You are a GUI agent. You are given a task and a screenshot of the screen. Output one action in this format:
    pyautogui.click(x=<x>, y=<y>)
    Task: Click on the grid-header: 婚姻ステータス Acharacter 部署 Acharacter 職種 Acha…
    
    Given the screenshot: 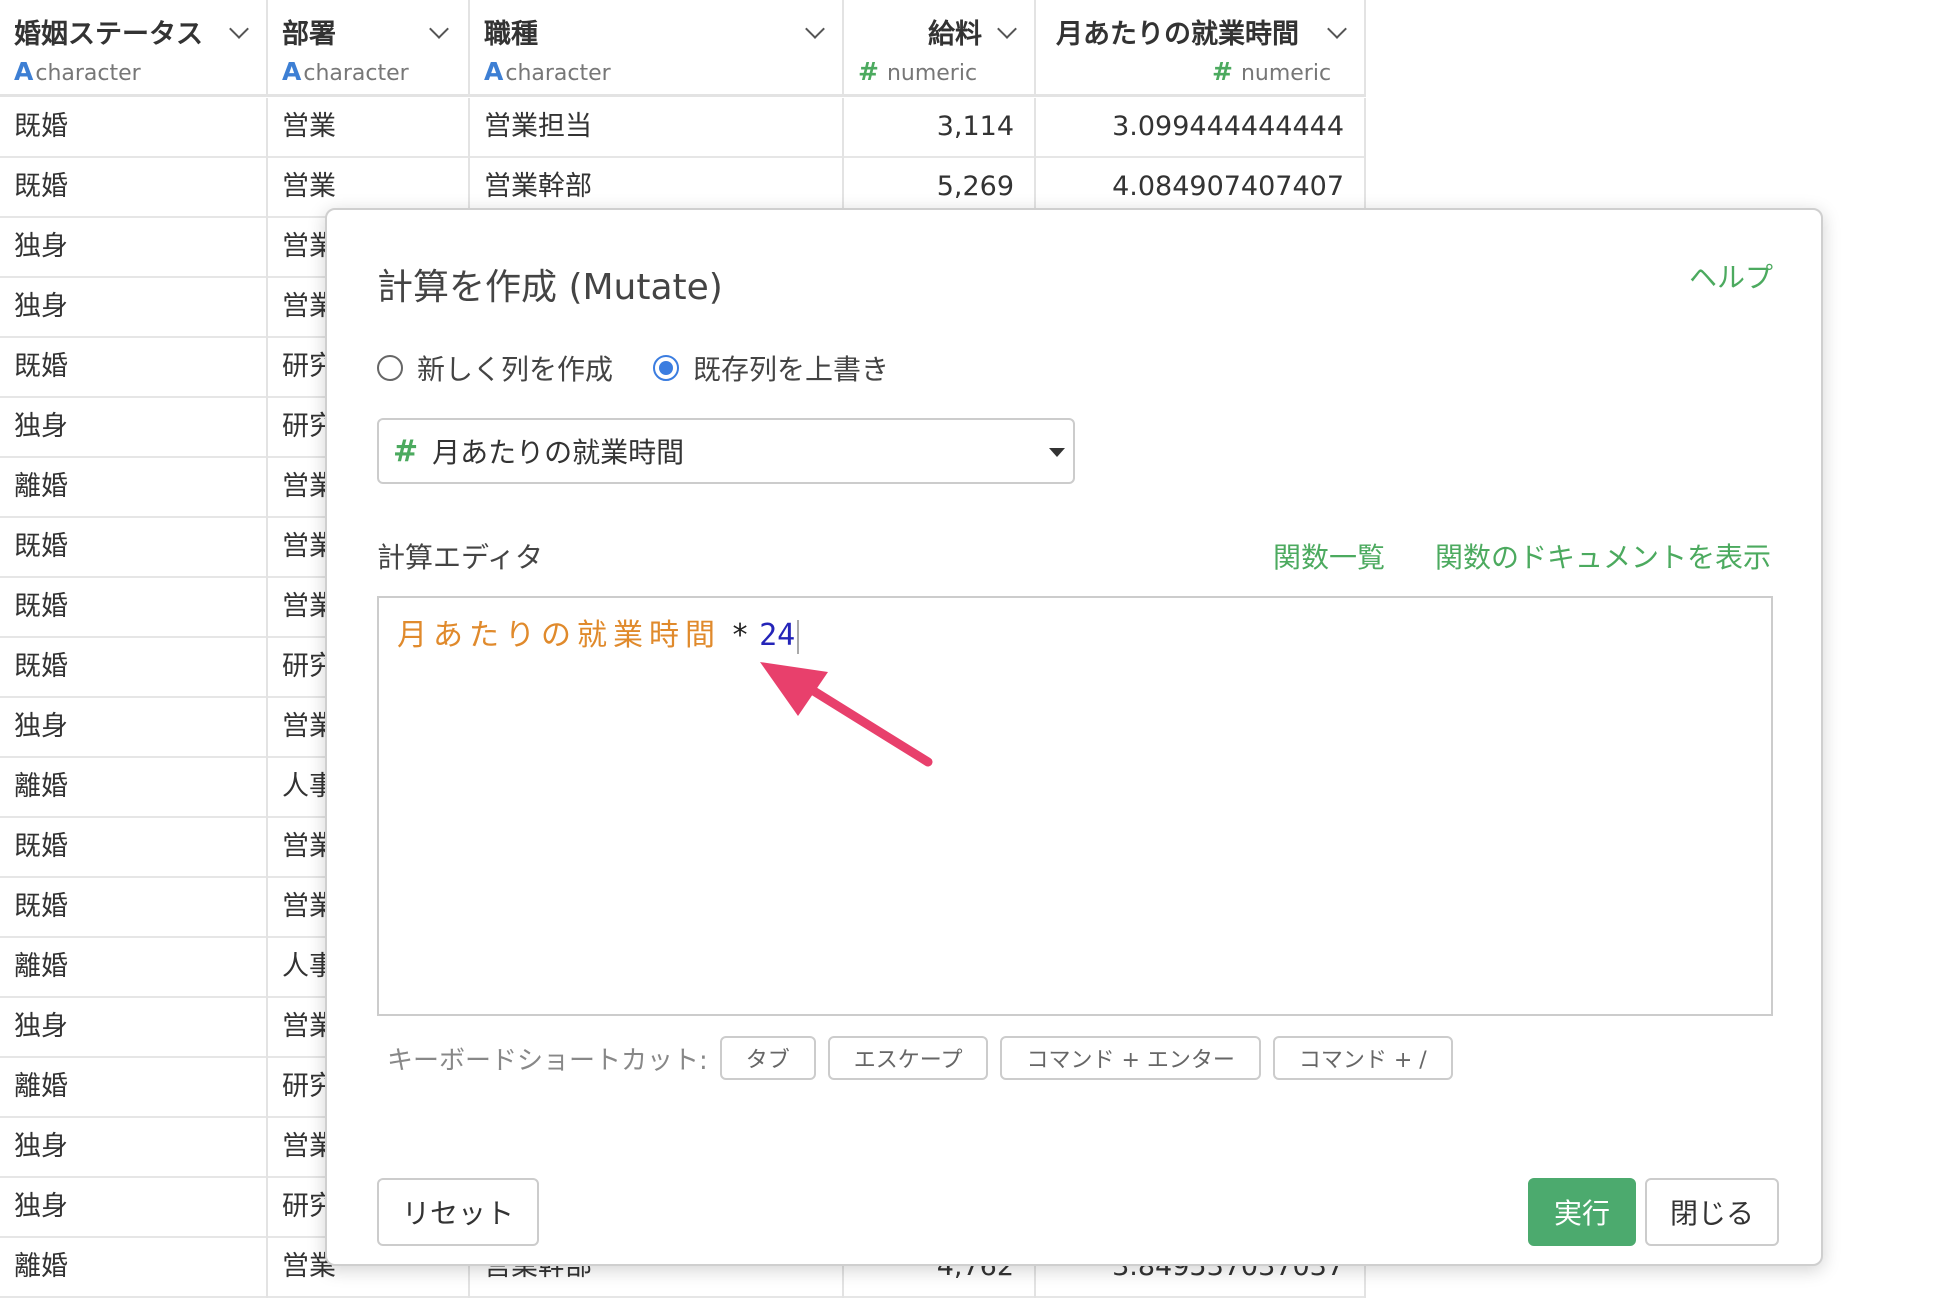 What is the action you would take?
    pyautogui.click(x=683, y=48)
    